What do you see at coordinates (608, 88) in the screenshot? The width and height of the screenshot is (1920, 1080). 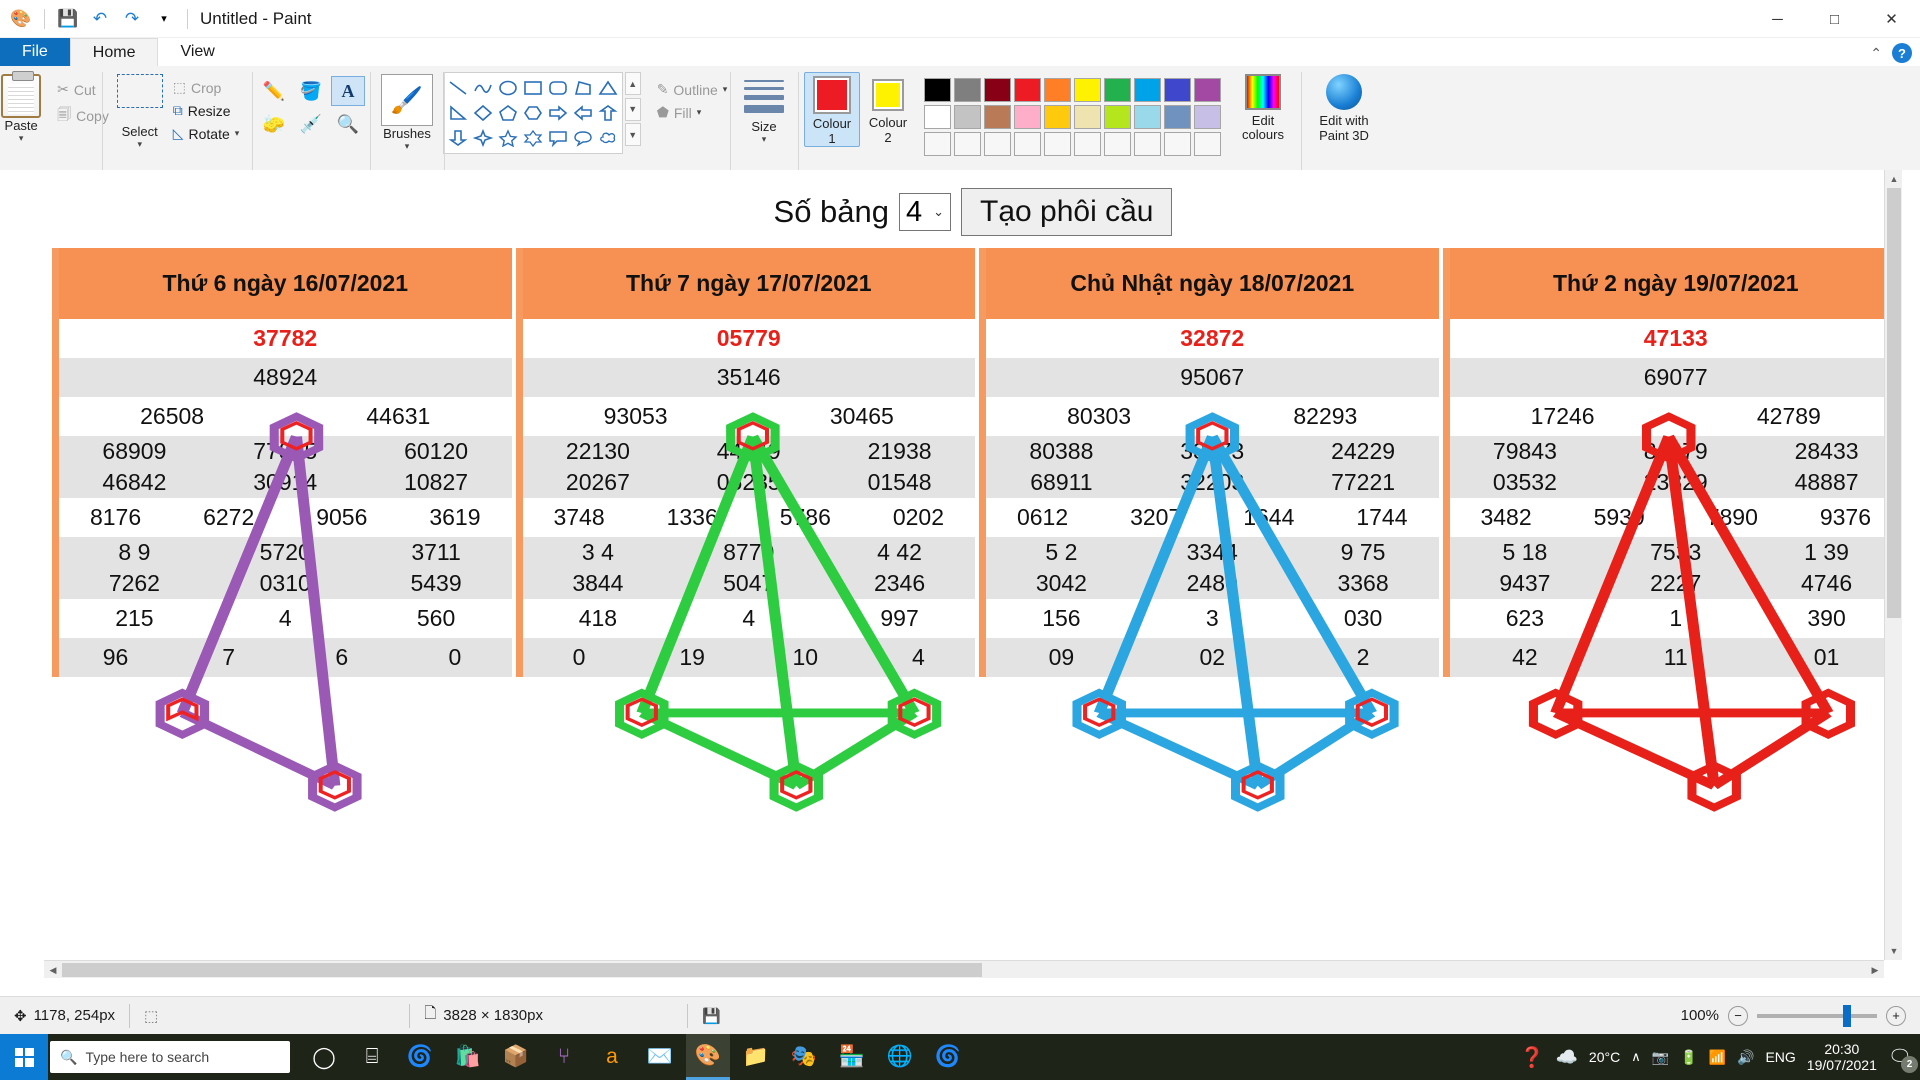 I see `triangle-shape-icon` at bounding box center [608, 88].